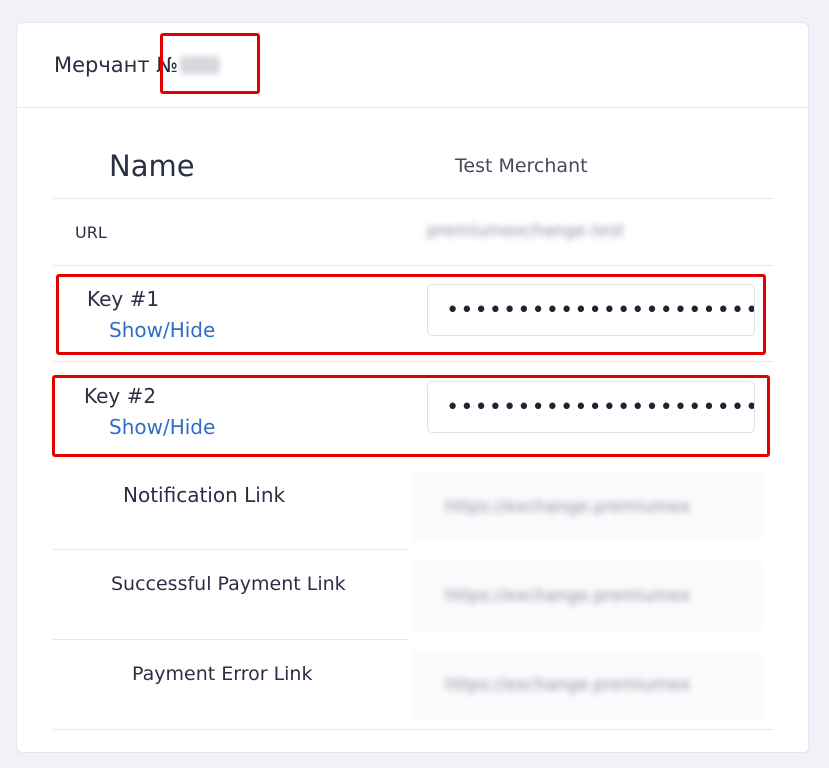 Image resolution: width=829 pixels, height=768 pixels. I want to click on key2-input, so click(591, 407).